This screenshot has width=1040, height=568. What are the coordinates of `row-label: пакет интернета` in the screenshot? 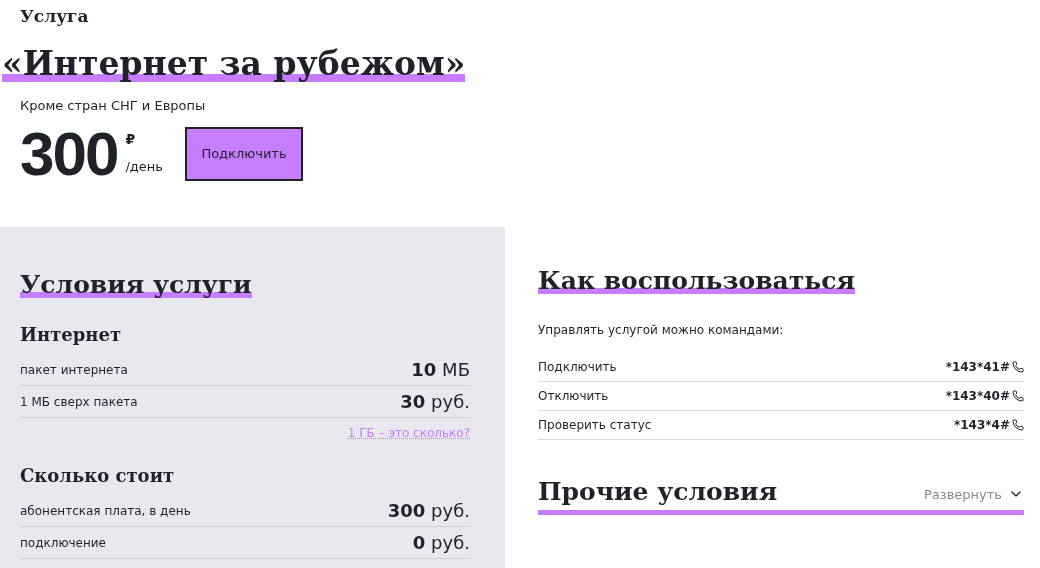 It's located at (74, 370).